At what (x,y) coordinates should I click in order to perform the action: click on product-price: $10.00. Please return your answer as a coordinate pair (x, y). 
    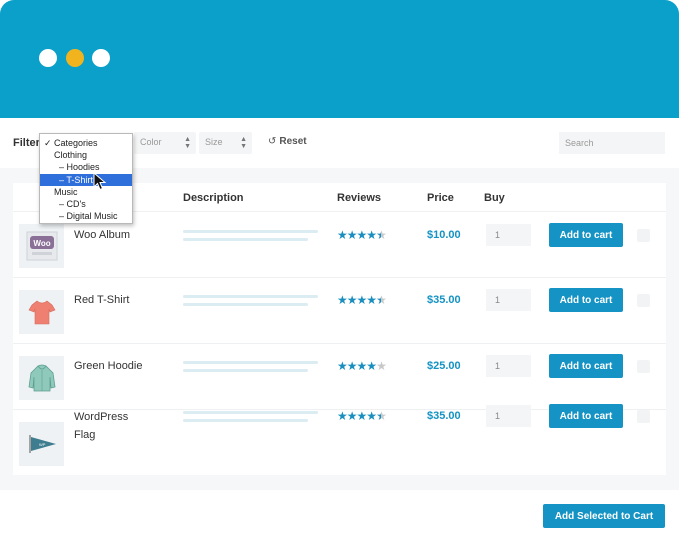
    Looking at the image, I should click on (444, 235).